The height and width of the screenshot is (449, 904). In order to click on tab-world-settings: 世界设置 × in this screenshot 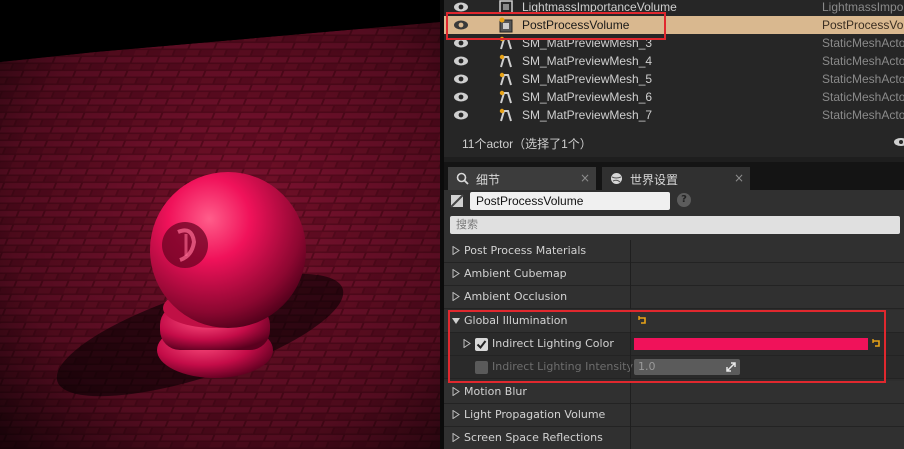, I will do `click(676, 178)`.